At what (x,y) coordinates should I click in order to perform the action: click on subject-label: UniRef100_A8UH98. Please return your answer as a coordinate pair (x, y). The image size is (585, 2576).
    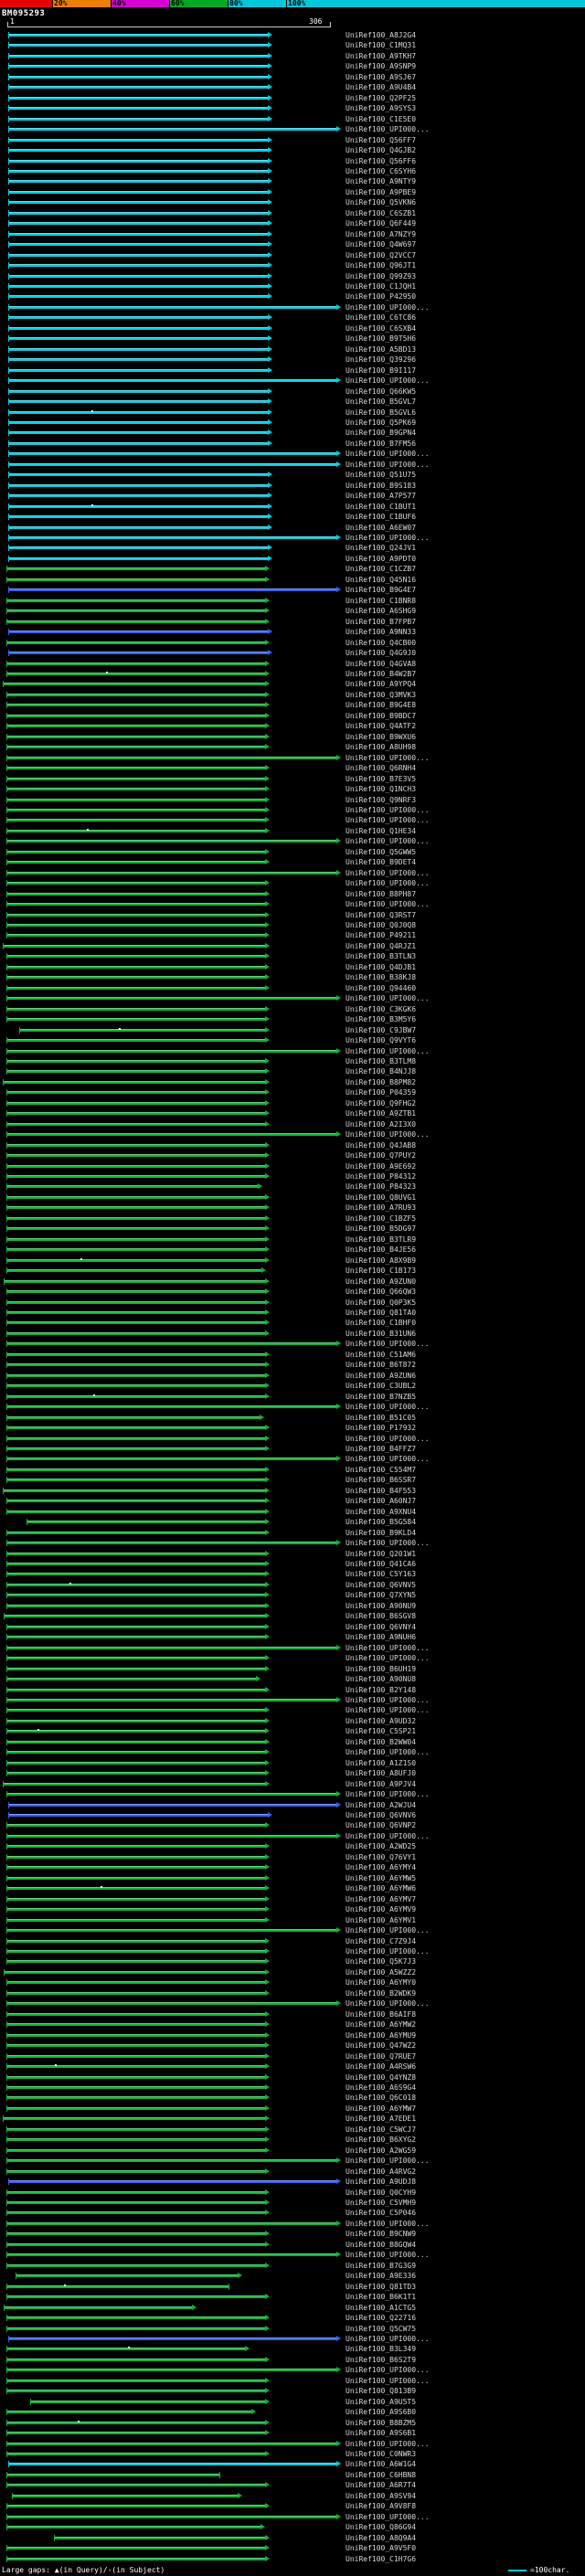
    Looking at the image, I should click on (381, 747).